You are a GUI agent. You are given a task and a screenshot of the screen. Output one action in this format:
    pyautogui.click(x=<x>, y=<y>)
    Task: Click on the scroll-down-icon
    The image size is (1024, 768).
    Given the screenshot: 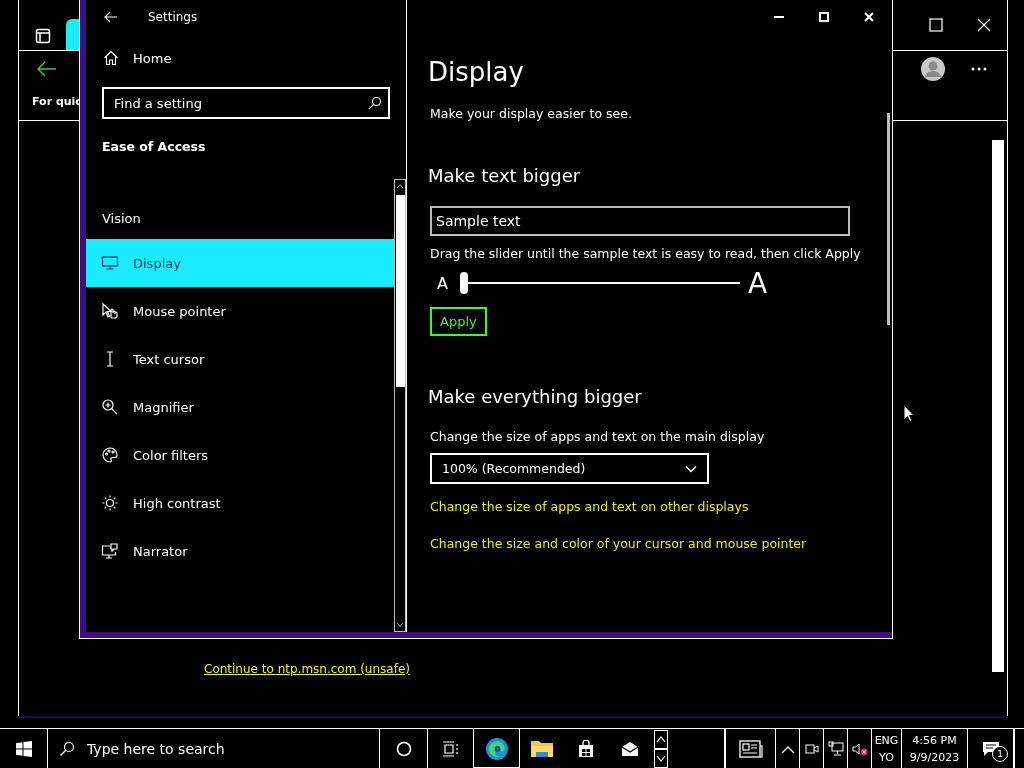 What is the action you would take?
    pyautogui.click(x=400, y=625)
    